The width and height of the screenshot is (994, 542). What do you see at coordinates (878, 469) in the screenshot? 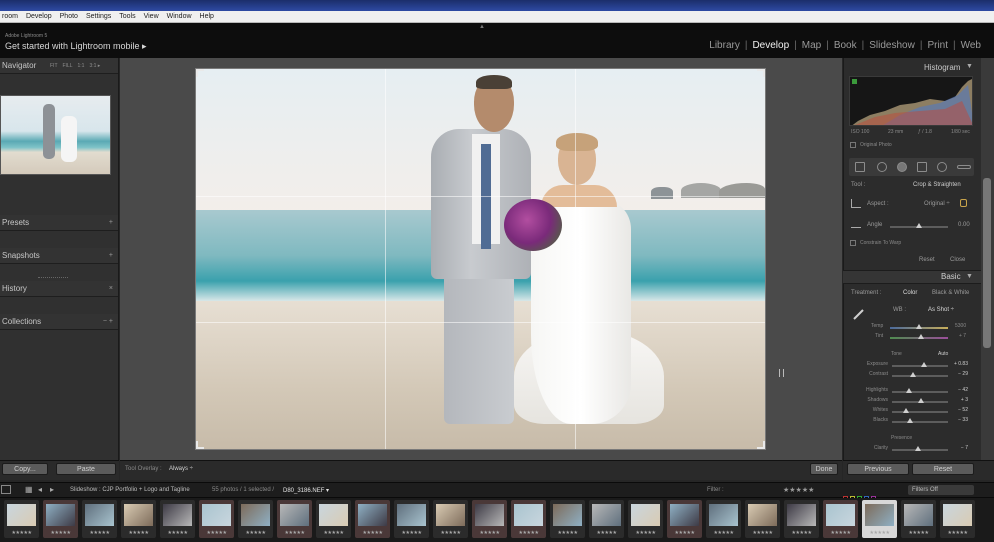
I see `previous-button: Previous` at bounding box center [878, 469].